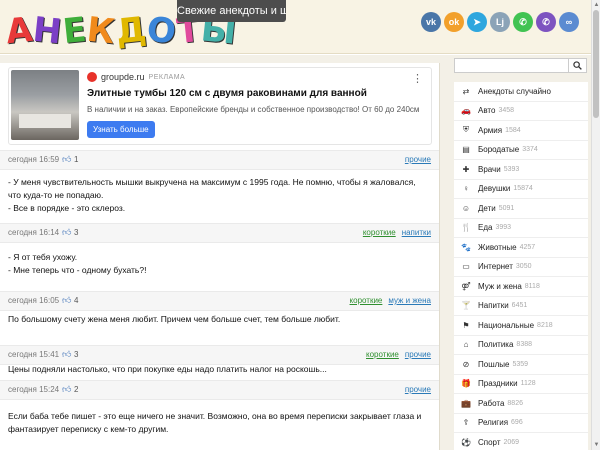  I want to click on sidebar-item-label: Животные, so click(497, 247).